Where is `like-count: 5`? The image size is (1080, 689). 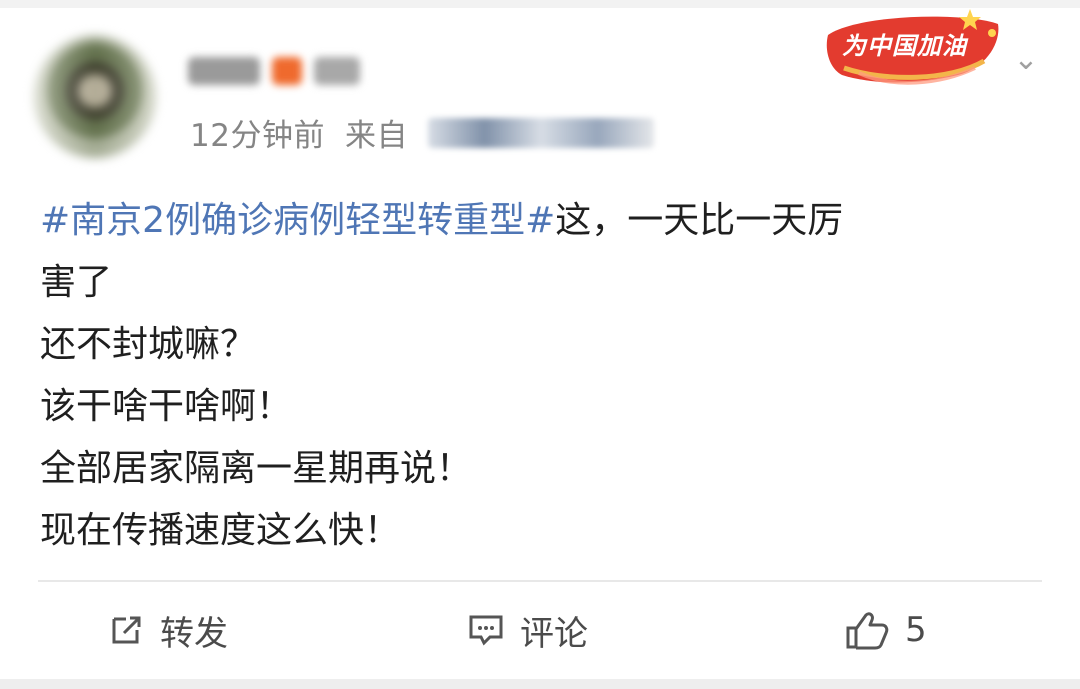 like-count: 5 is located at coordinates (916, 630).